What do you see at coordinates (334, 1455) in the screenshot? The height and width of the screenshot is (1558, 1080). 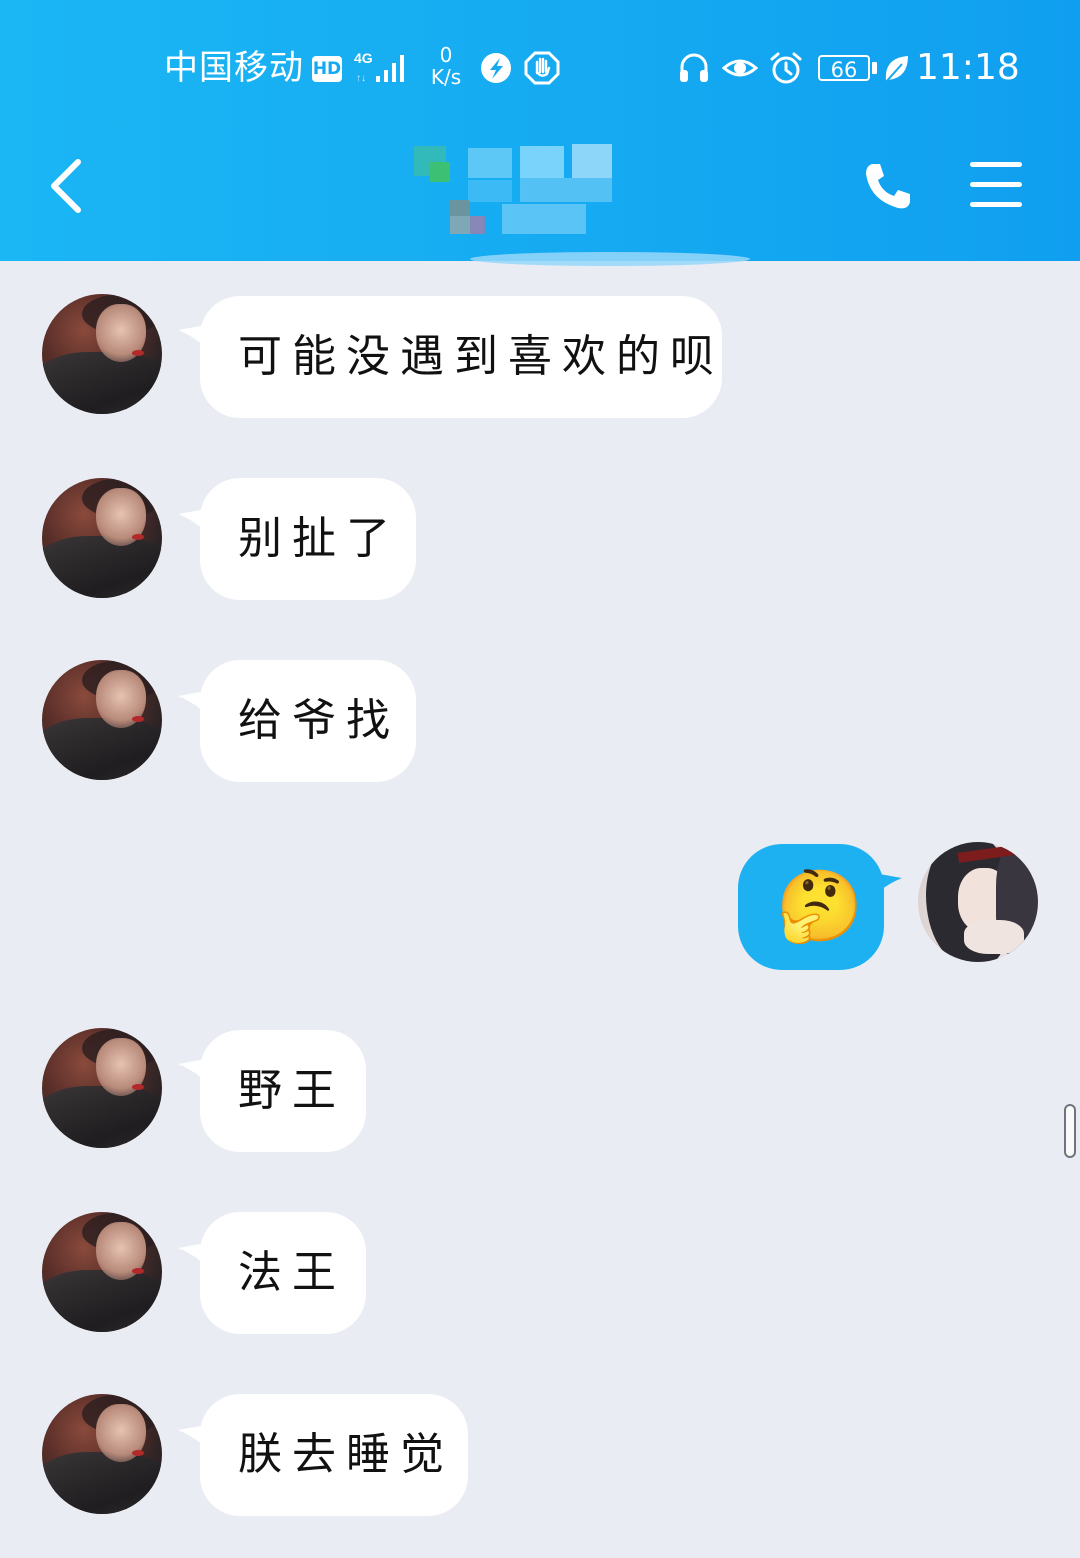 I see `message-bubble: 朕去睡觉` at bounding box center [334, 1455].